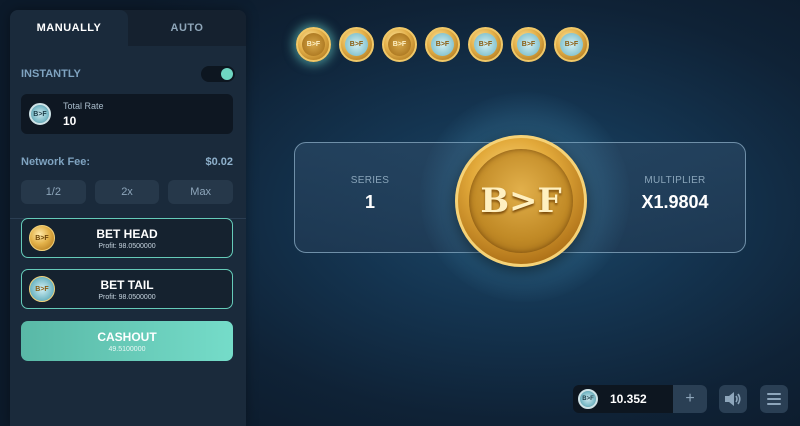  What do you see at coordinates (56, 162) in the screenshot?
I see `network-fee-label: Network Fee:` at bounding box center [56, 162].